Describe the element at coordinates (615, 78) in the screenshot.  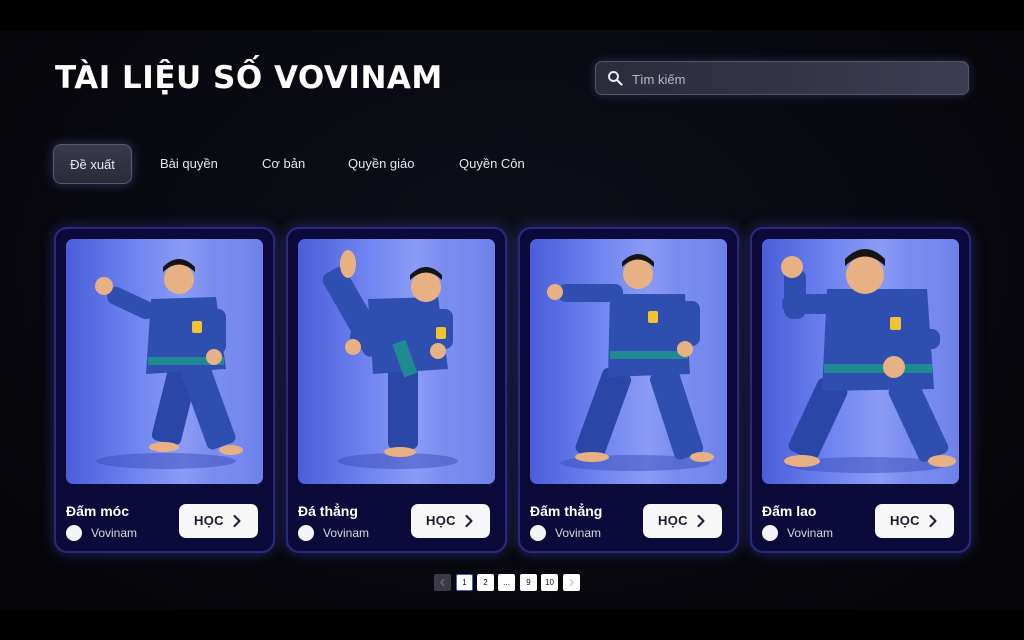
I see `search-icon` at that location.